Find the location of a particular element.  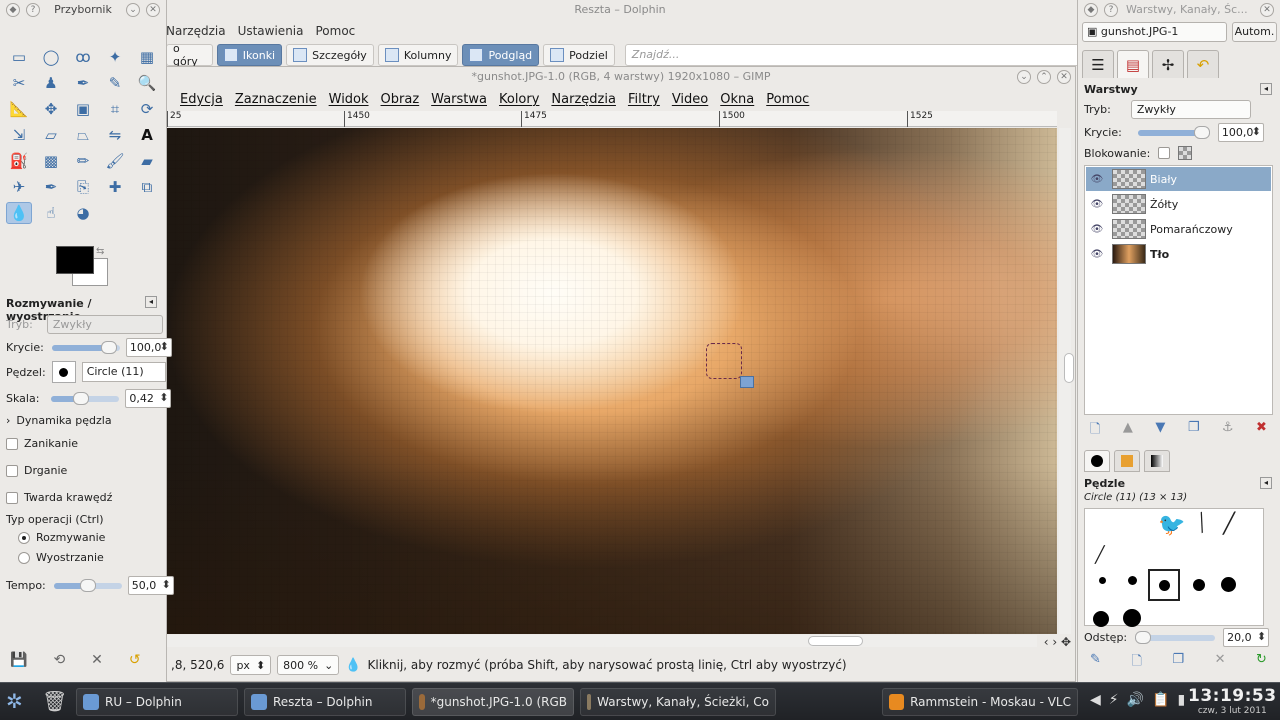

layer-opacity-spin: 100,0 is located at coordinates (1240, 132).